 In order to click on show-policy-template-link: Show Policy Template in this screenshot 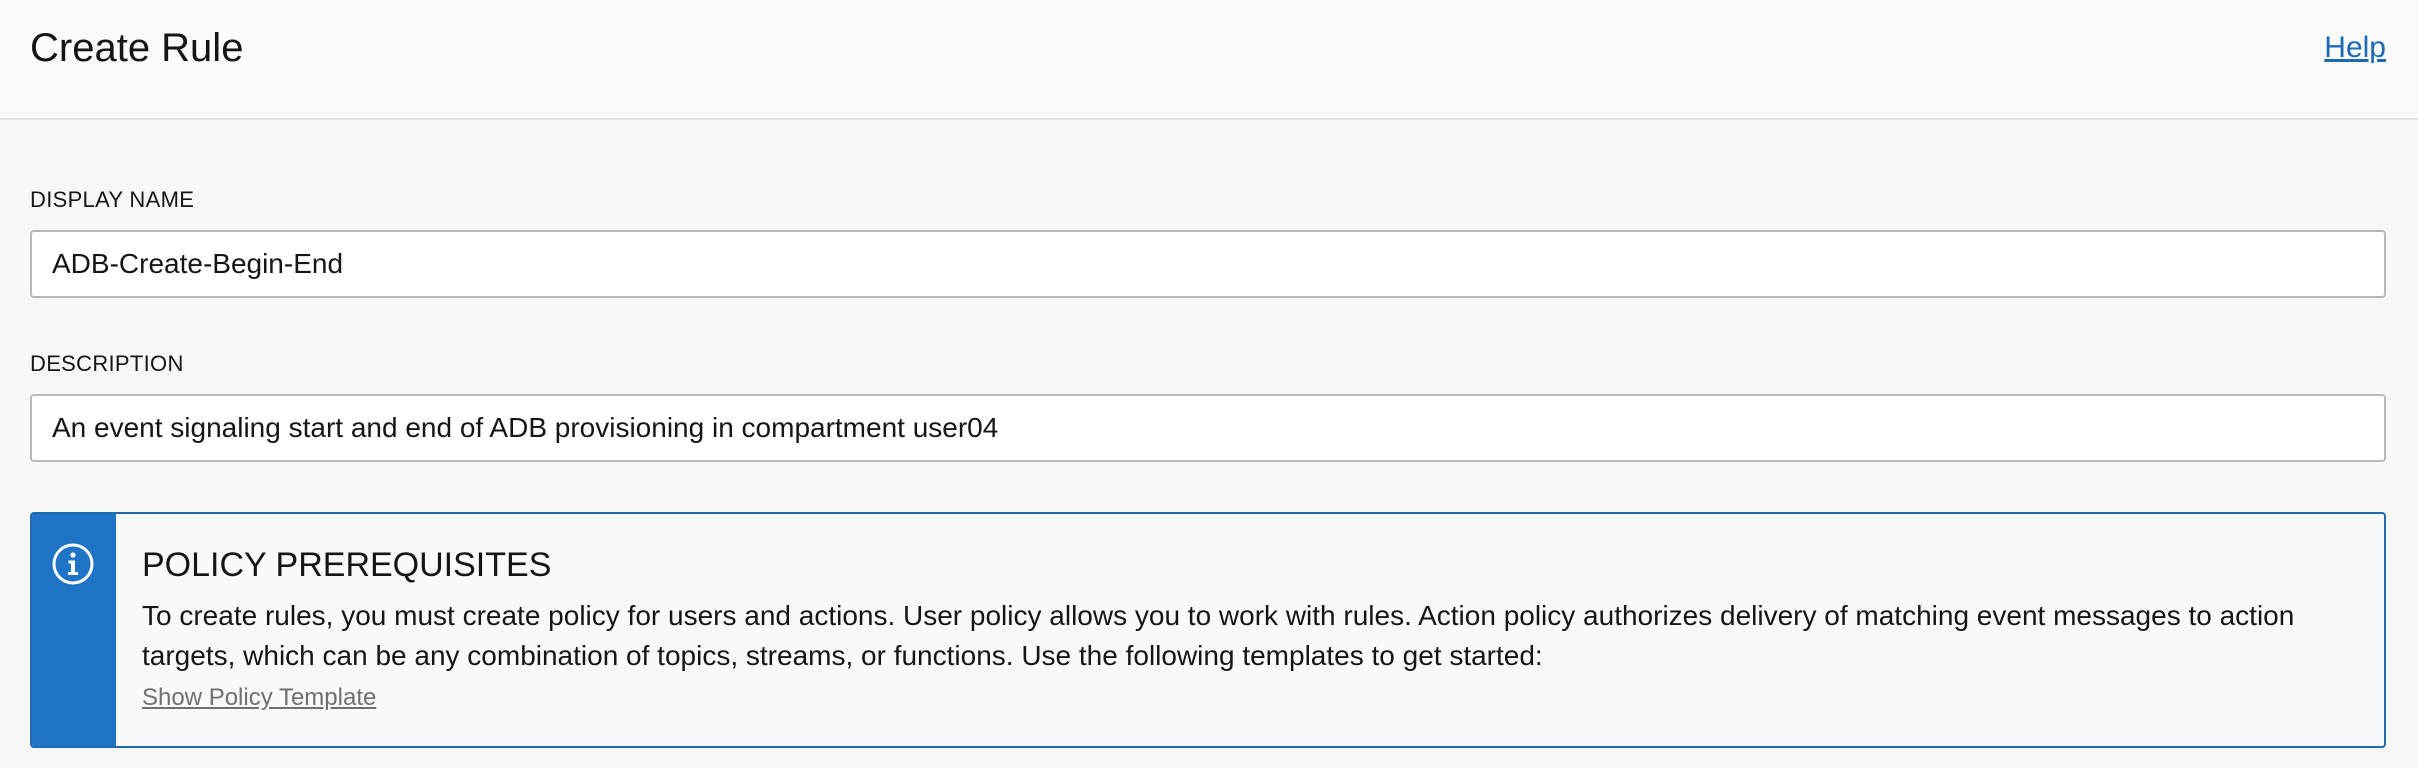, I will do `click(259, 698)`.